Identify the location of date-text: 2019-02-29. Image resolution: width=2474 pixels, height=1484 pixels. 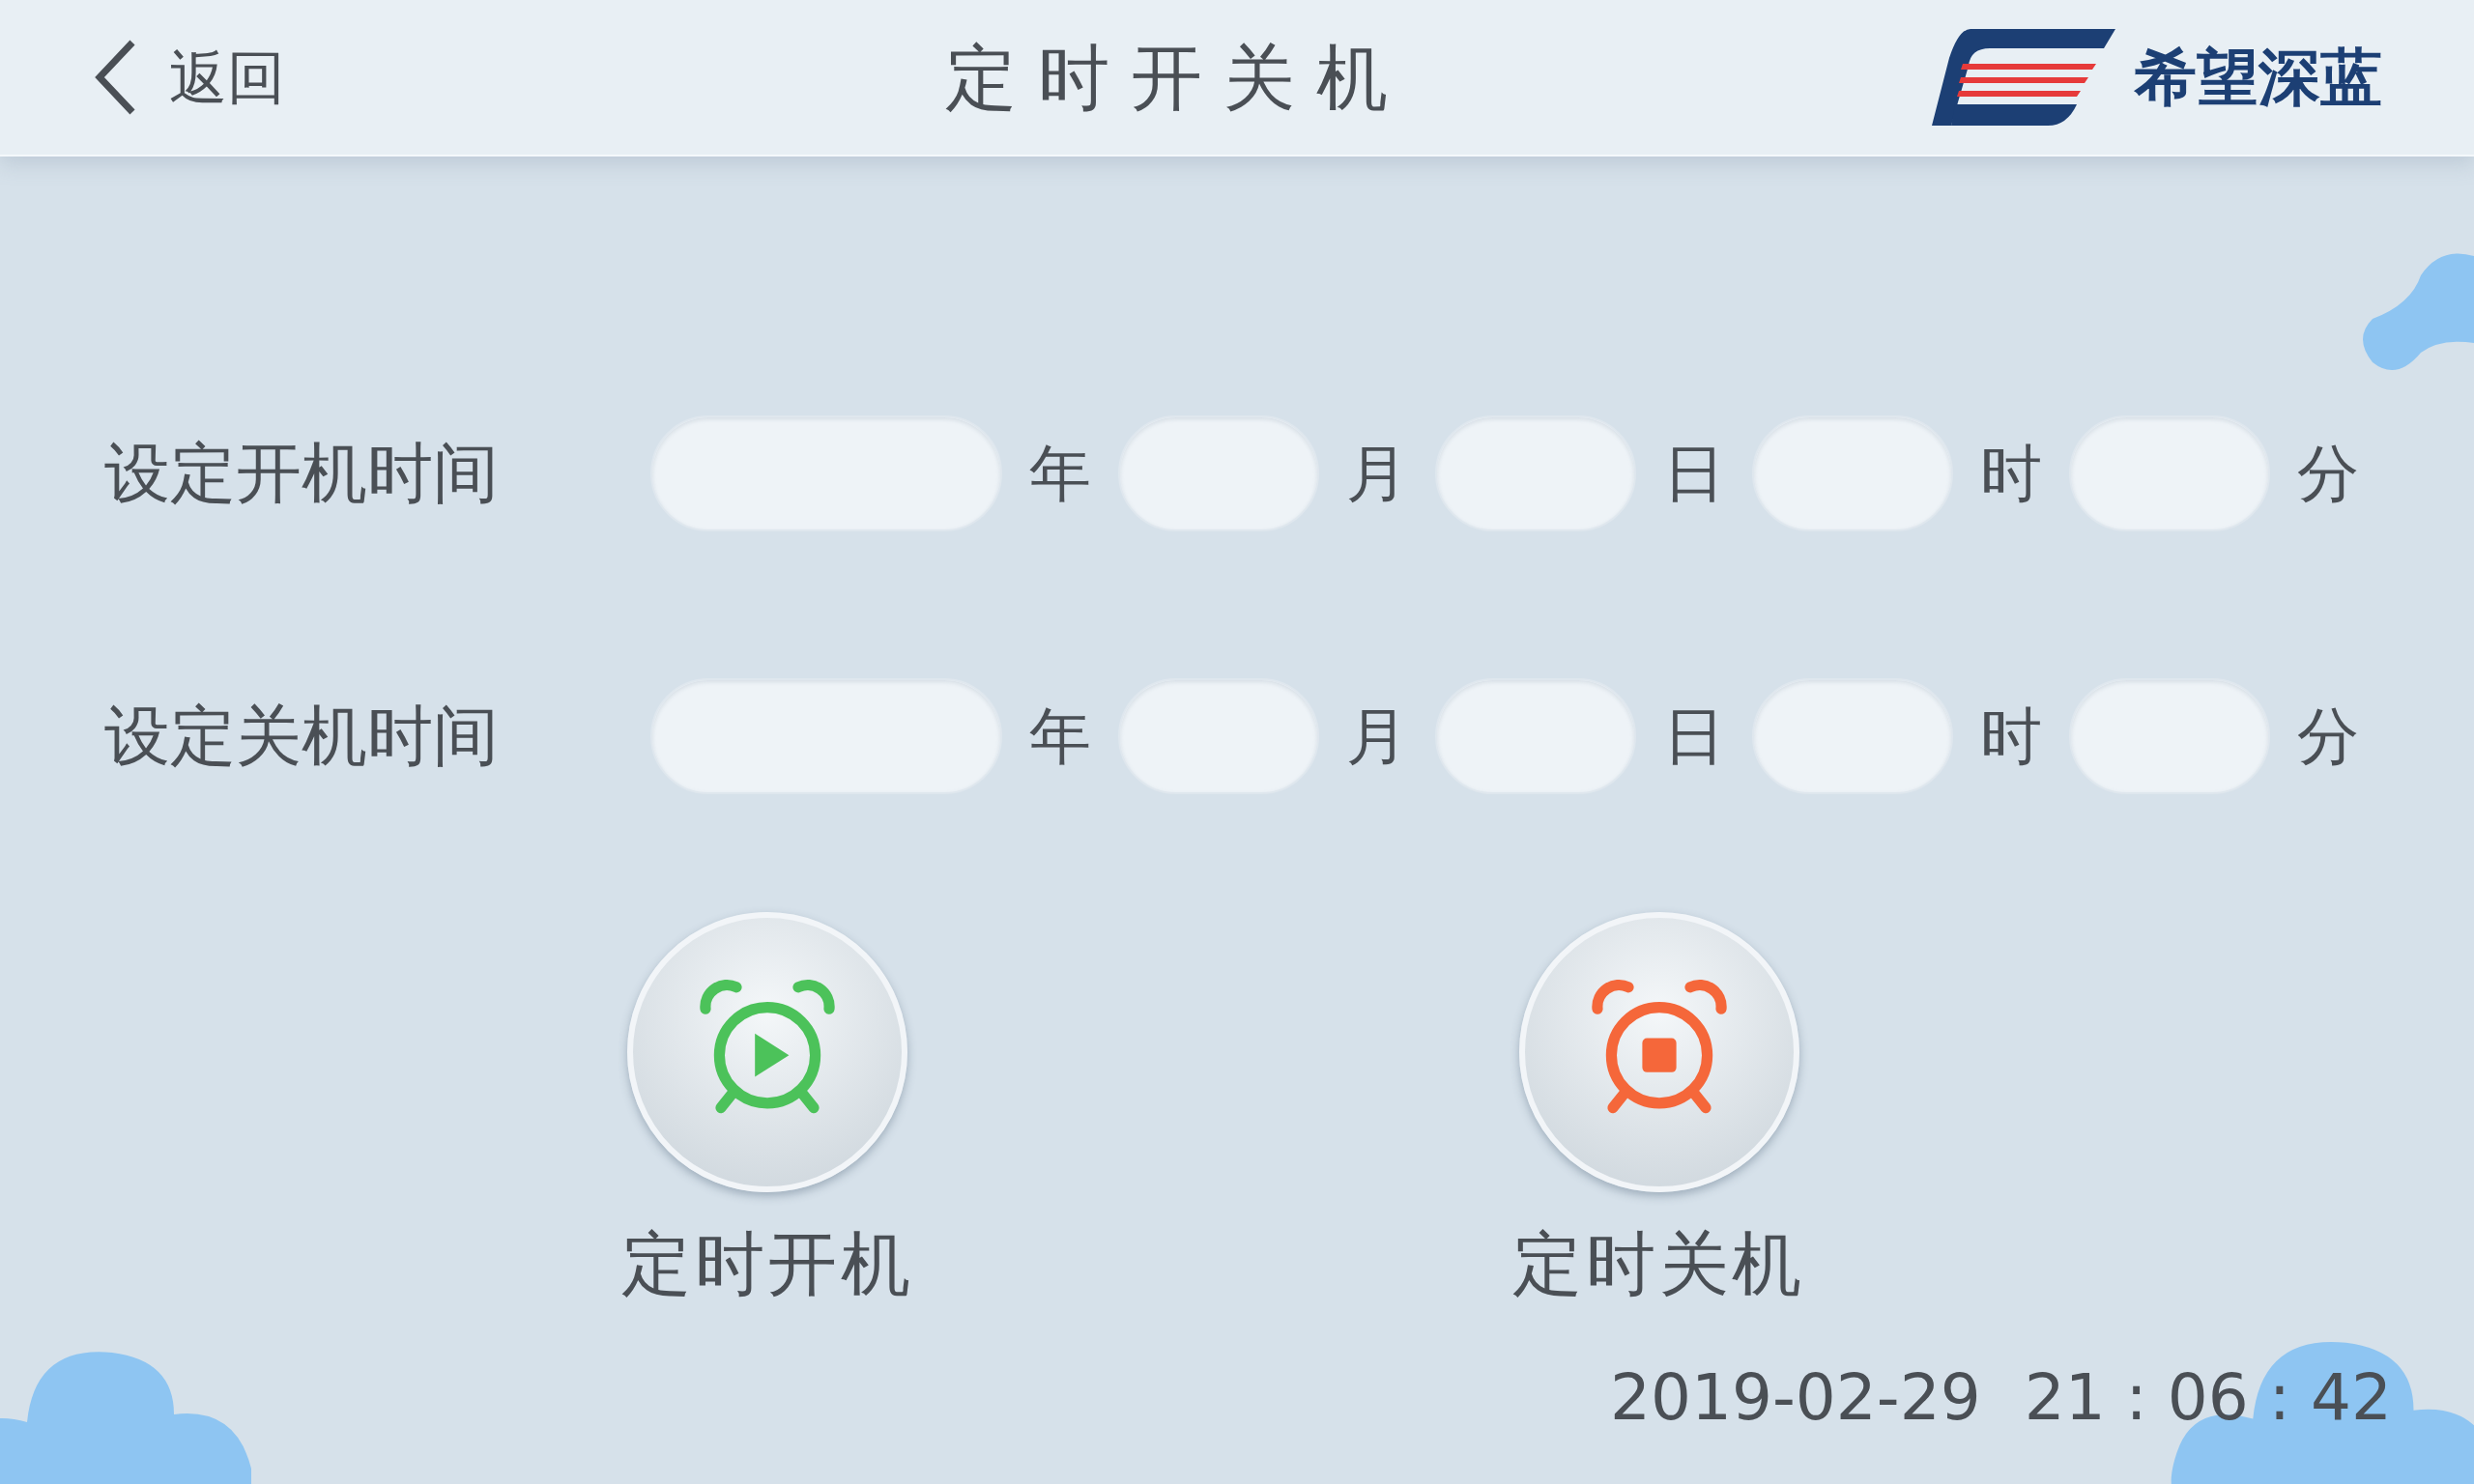
(1796, 1398).